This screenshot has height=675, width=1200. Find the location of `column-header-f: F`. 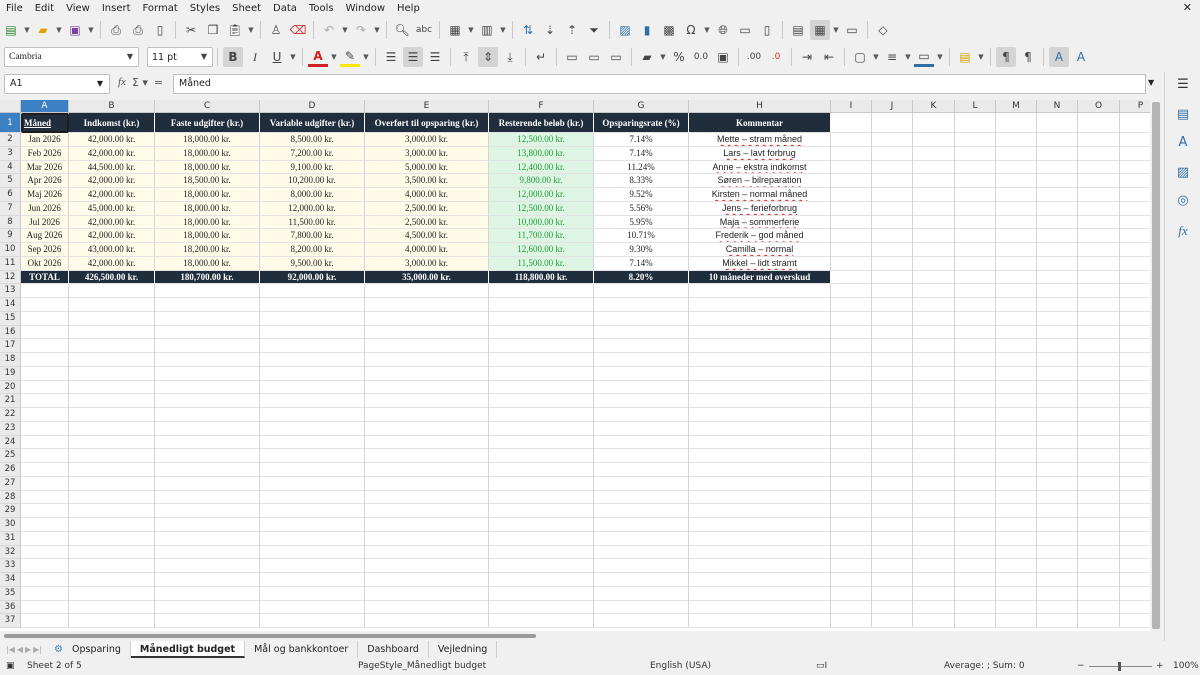

column-header-f: F is located at coordinates (541, 106).